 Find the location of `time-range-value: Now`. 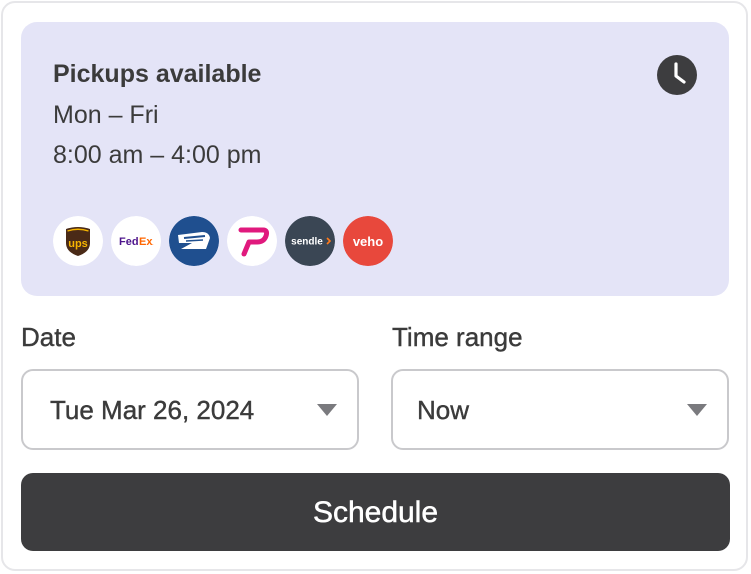

time-range-value: Now is located at coordinates (443, 410).